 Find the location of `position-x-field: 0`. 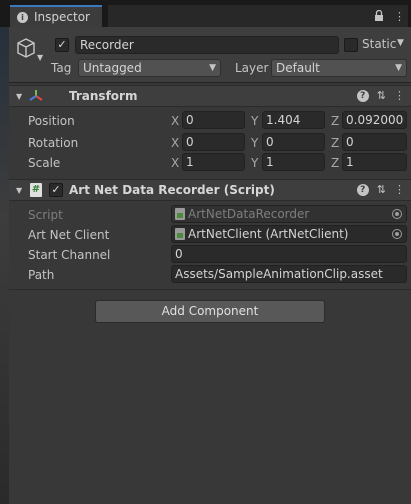

position-x-field: 0 is located at coordinates (213, 120).